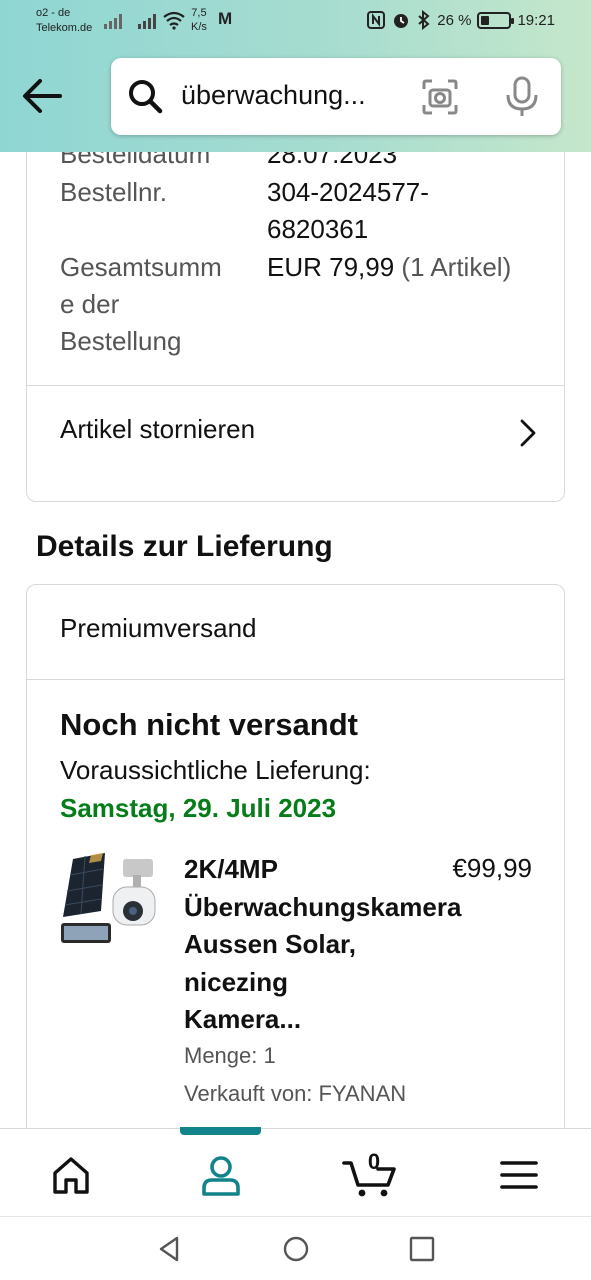 The image size is (591, 1280). I want to click on carrier-line2: Telekom.de, so click(64, 28).